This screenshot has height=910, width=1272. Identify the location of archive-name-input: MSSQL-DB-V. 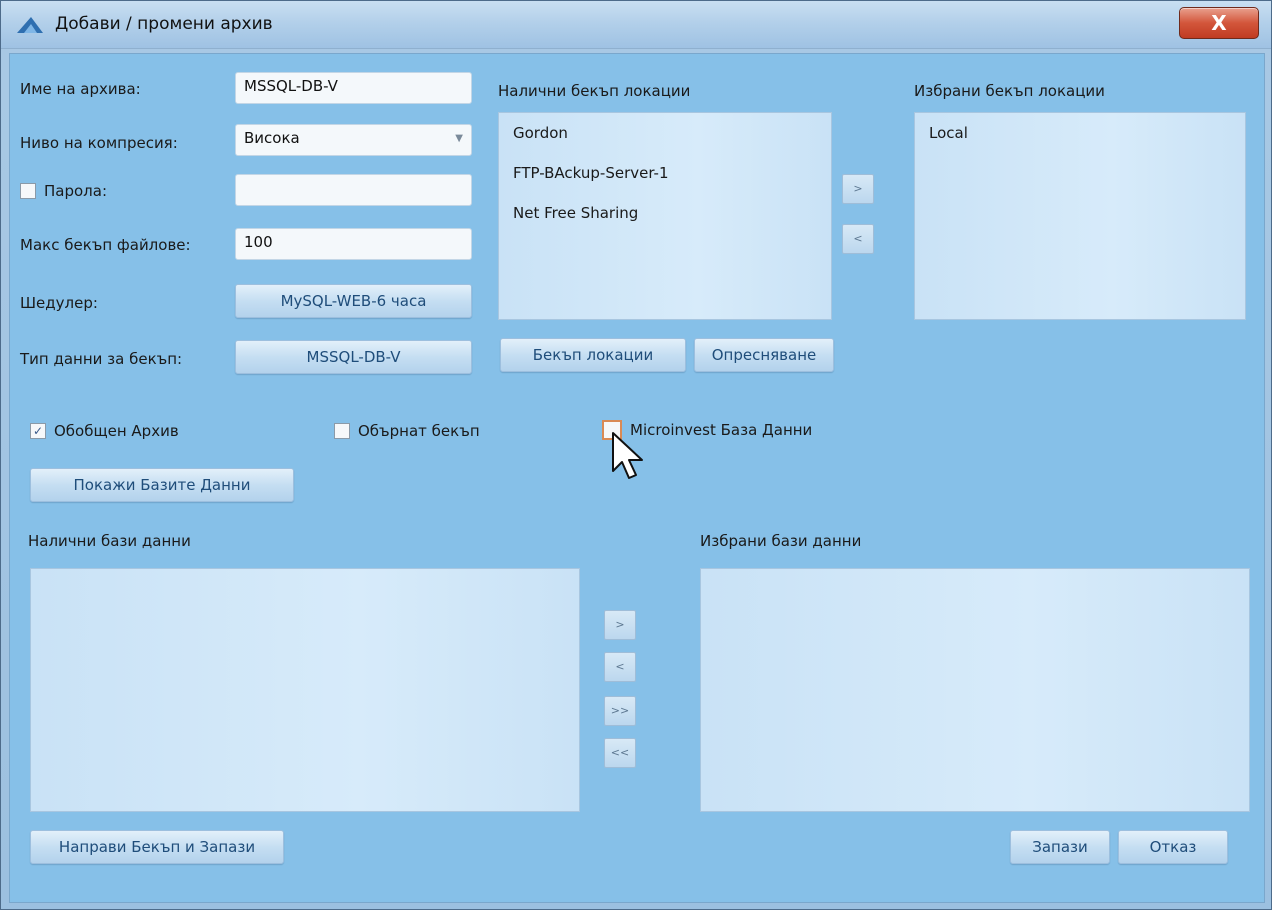
(353, 88).